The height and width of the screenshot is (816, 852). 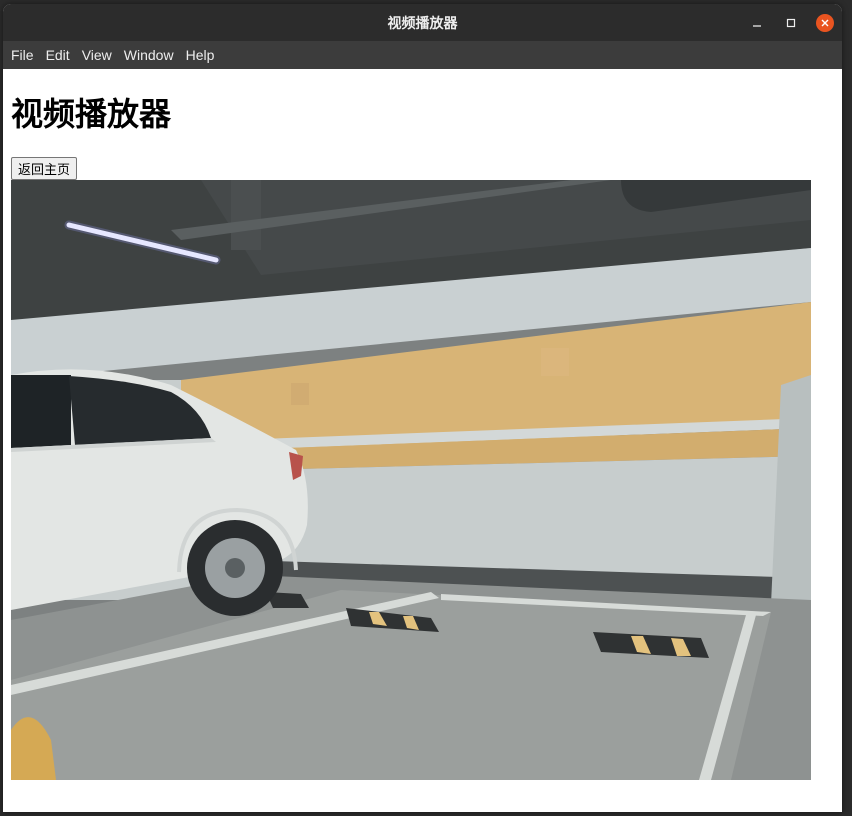 I want to click on menu-file: File, so click(x=22, y=55).